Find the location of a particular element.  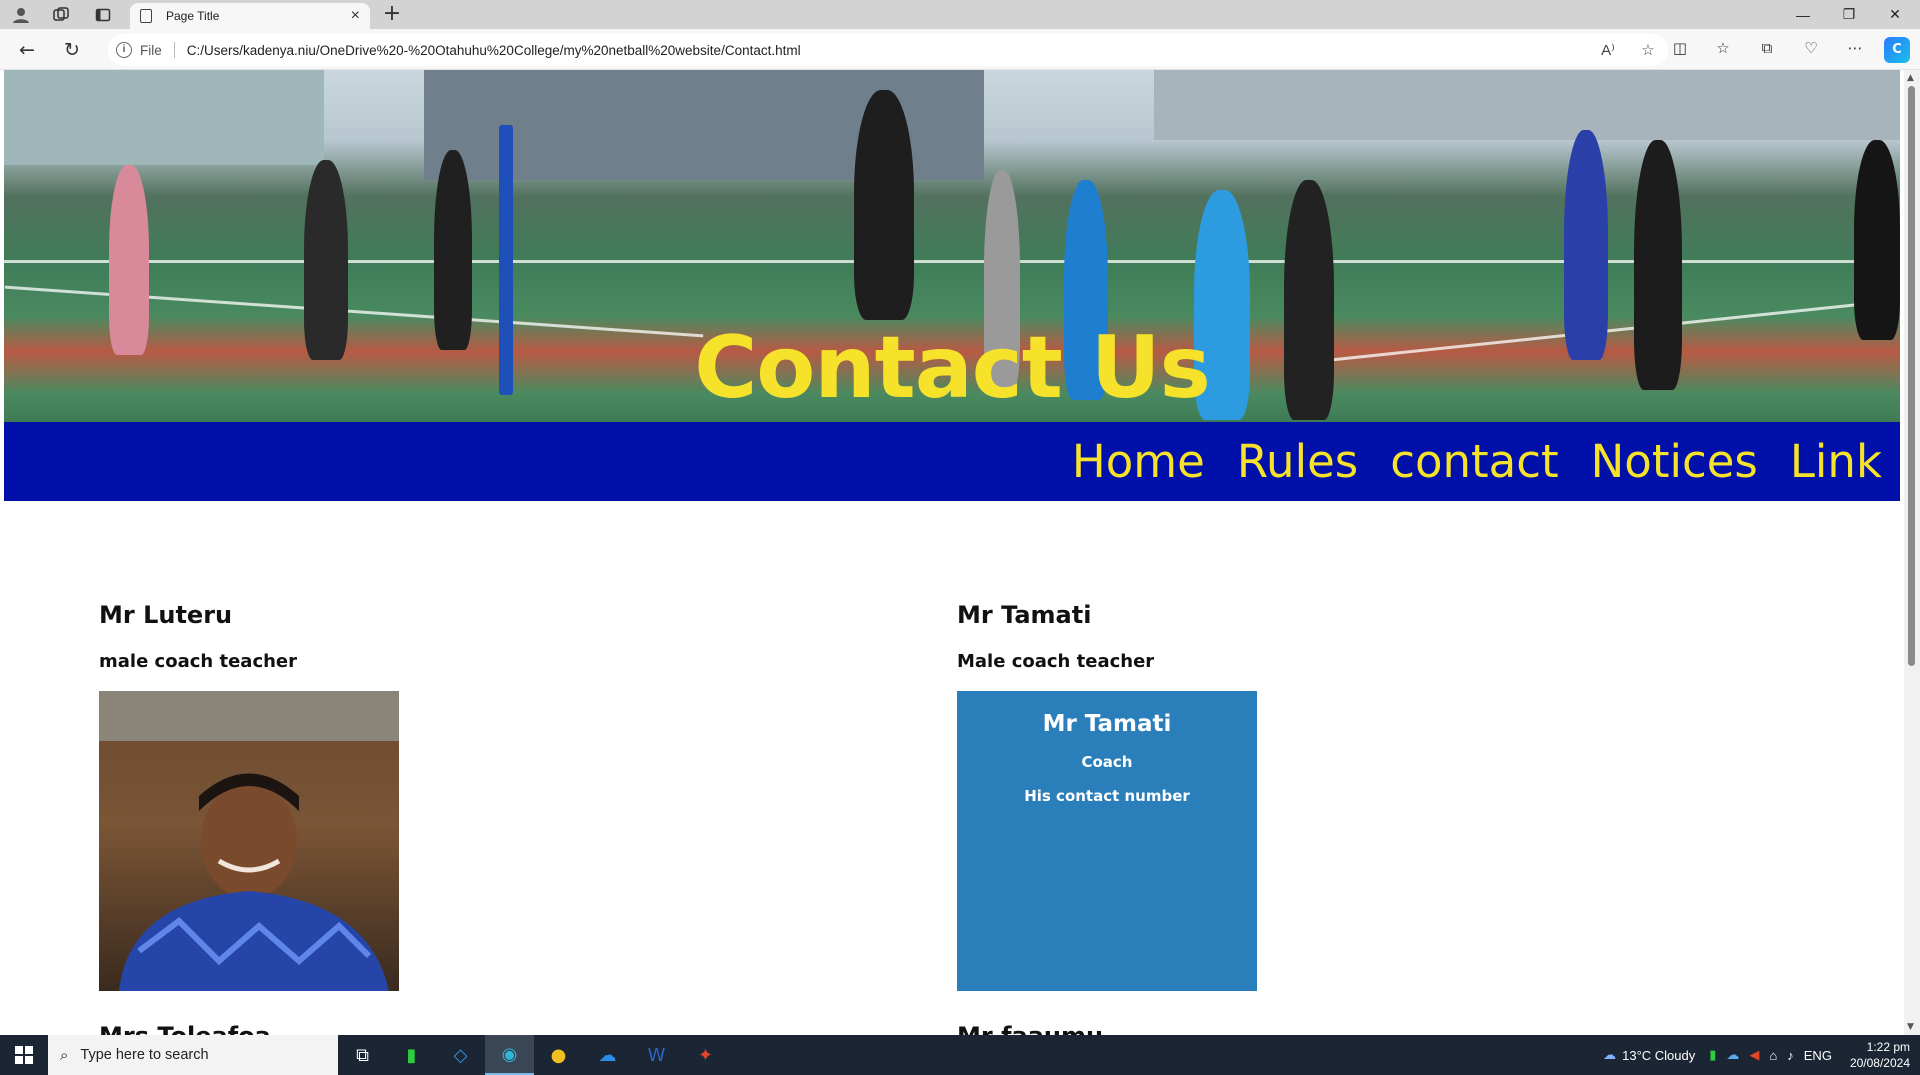

new-tab-button: + is located at coordinates (392, 15).